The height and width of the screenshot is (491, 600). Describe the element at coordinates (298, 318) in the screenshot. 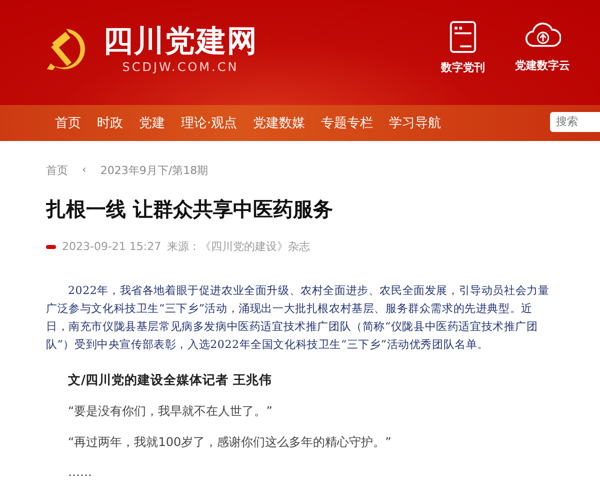

I see `lead-paragraph: 2022年，我省各地着眼于促进农业全面升级、农村全面进步、农民全面发展，引导动员社会力量广泛参与文化科技卫生“三下乡”活动，涌现出一大批扎根农村基层、服务群众需求的先进典型。近日，南充市仪陇县基层常见病多发病中医药适宜技术推广团队（简称“仪陇县中医药适宜技术推广团队”）受到中央宣传部表彰，入选2022年全国文化科技卫生“三下乡”活动优秀团队名单。` at that location.